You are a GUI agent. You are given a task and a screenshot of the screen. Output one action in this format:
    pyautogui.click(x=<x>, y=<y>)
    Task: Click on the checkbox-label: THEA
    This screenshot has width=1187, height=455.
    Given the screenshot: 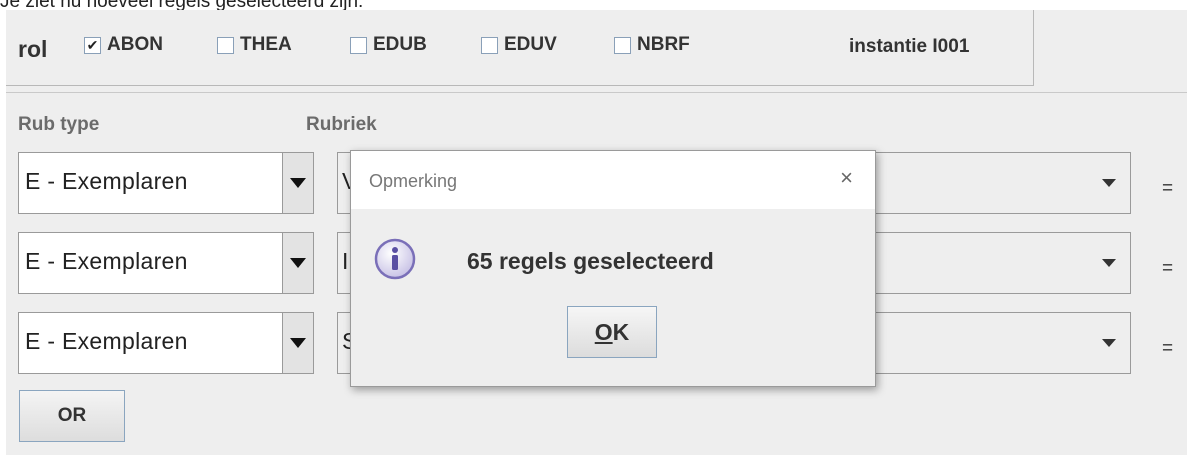 What is the action you would take?
    pyautogui.click(x=266, y=44)
    